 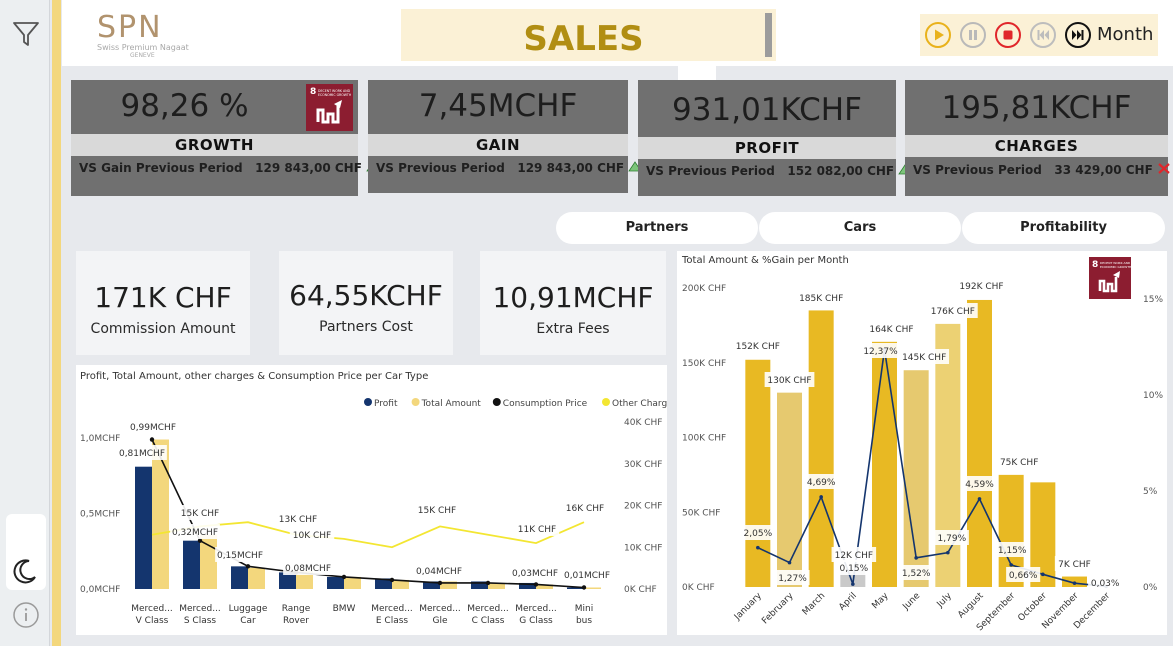 What do you see at coordinates (880, 352) in the screenshot?
I see `pct-data-label: 12,37%` at bounding box center [880, 352].